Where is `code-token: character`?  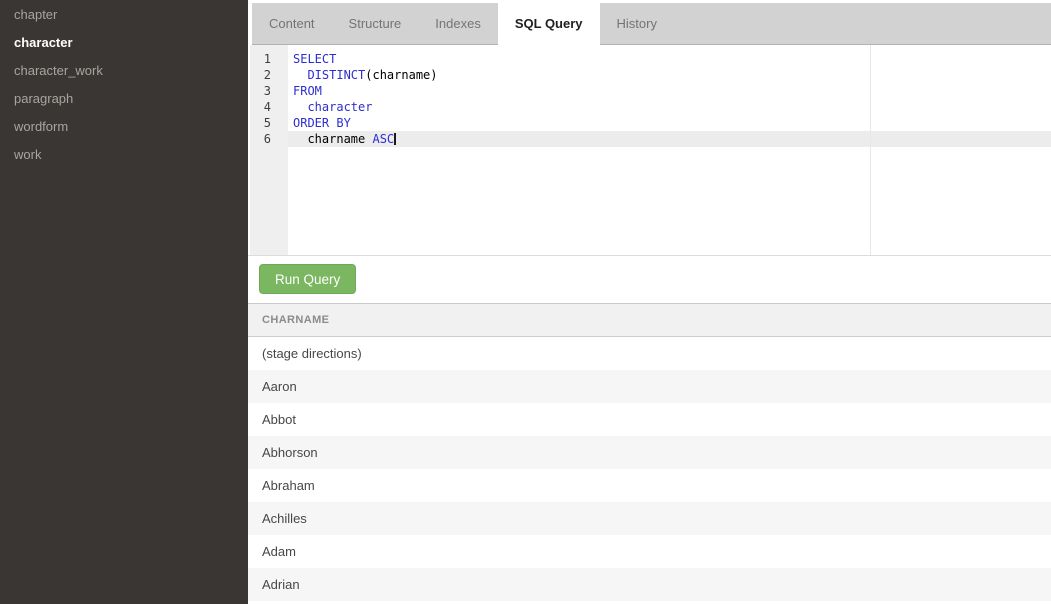
code-token: character is located at coordinates (340, 107).